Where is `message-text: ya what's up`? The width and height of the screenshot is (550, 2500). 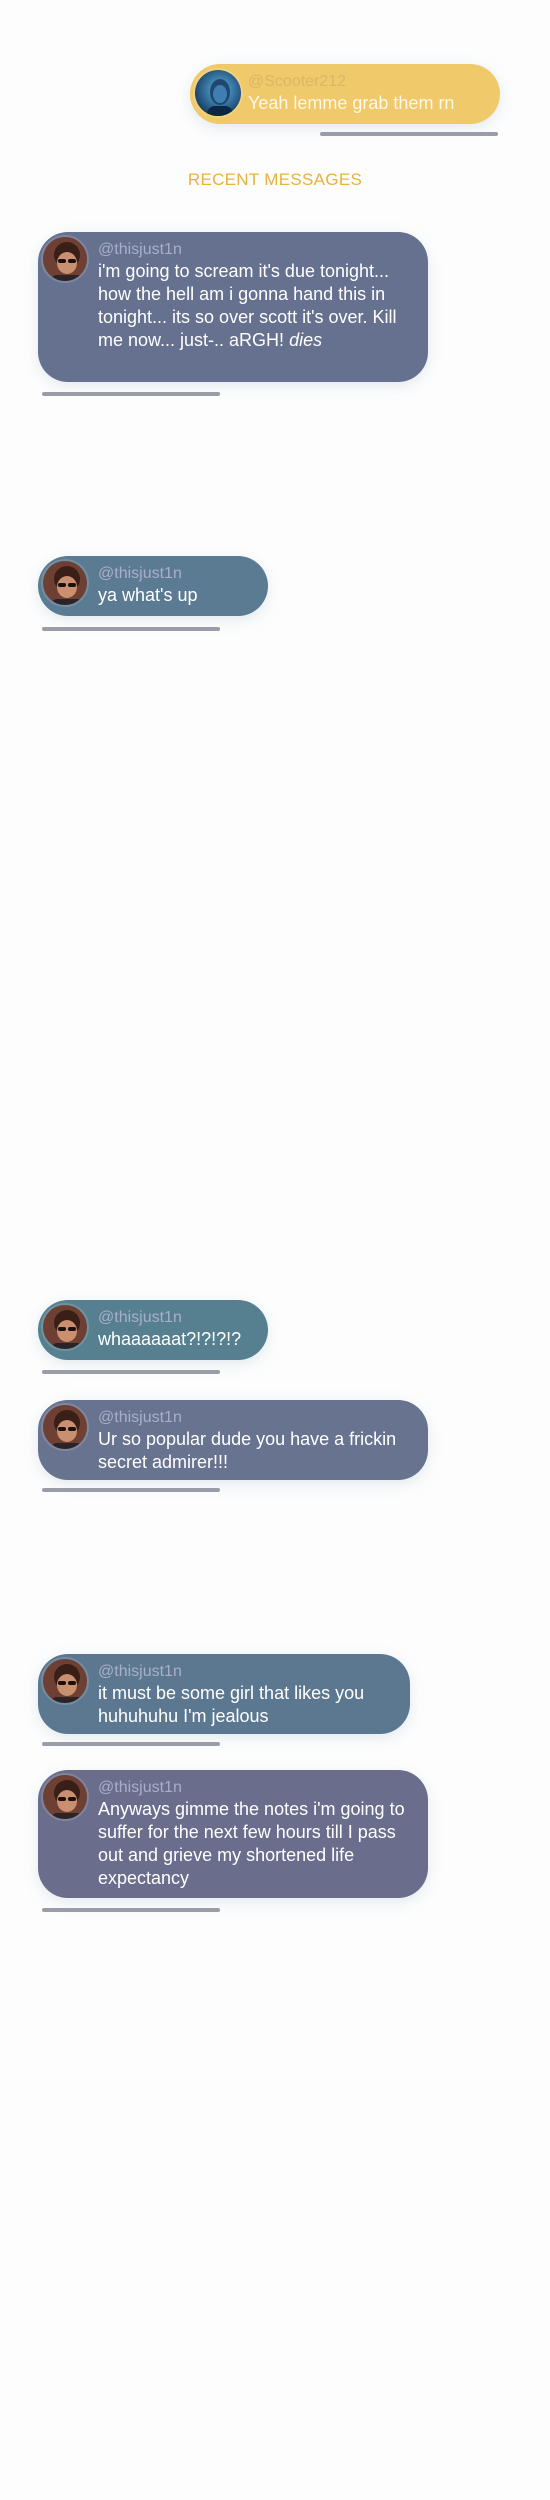
message-text: ya what's up is located at coordinates (148, 595).